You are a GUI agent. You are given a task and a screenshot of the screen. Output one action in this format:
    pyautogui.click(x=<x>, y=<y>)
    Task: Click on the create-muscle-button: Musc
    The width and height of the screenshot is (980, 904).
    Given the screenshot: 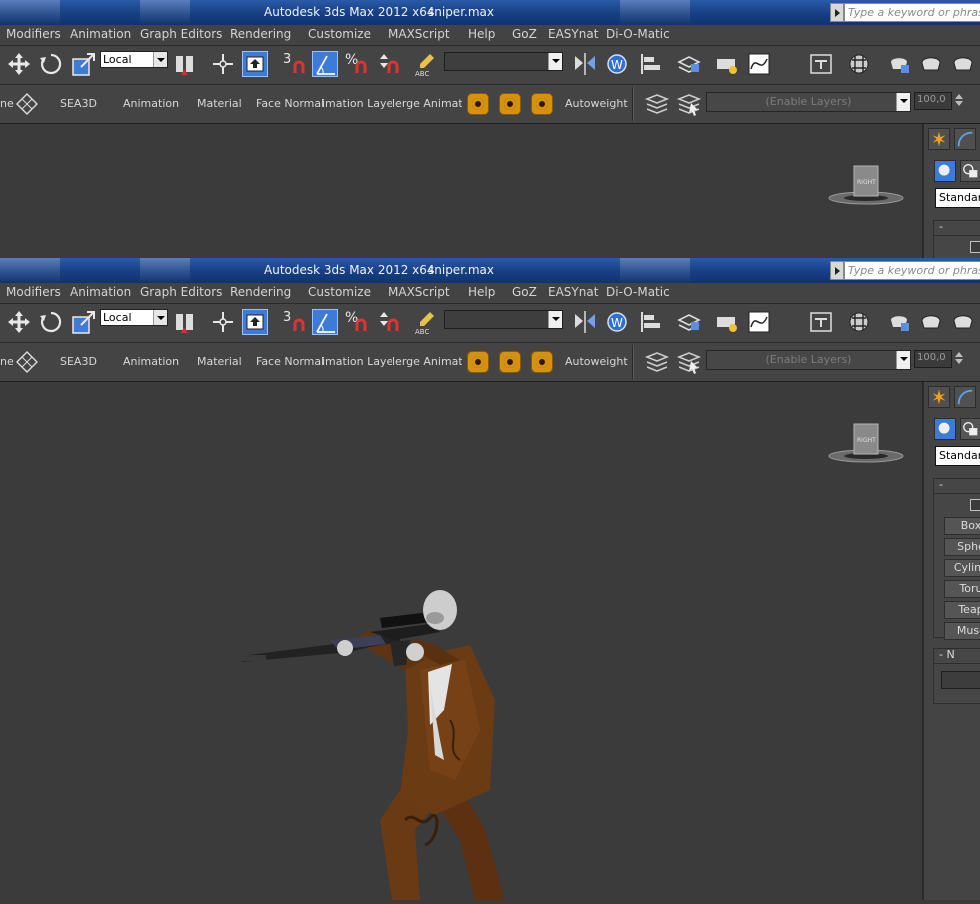 What is the action you would take?
    pyautogui.click(x=962, y=631)
    